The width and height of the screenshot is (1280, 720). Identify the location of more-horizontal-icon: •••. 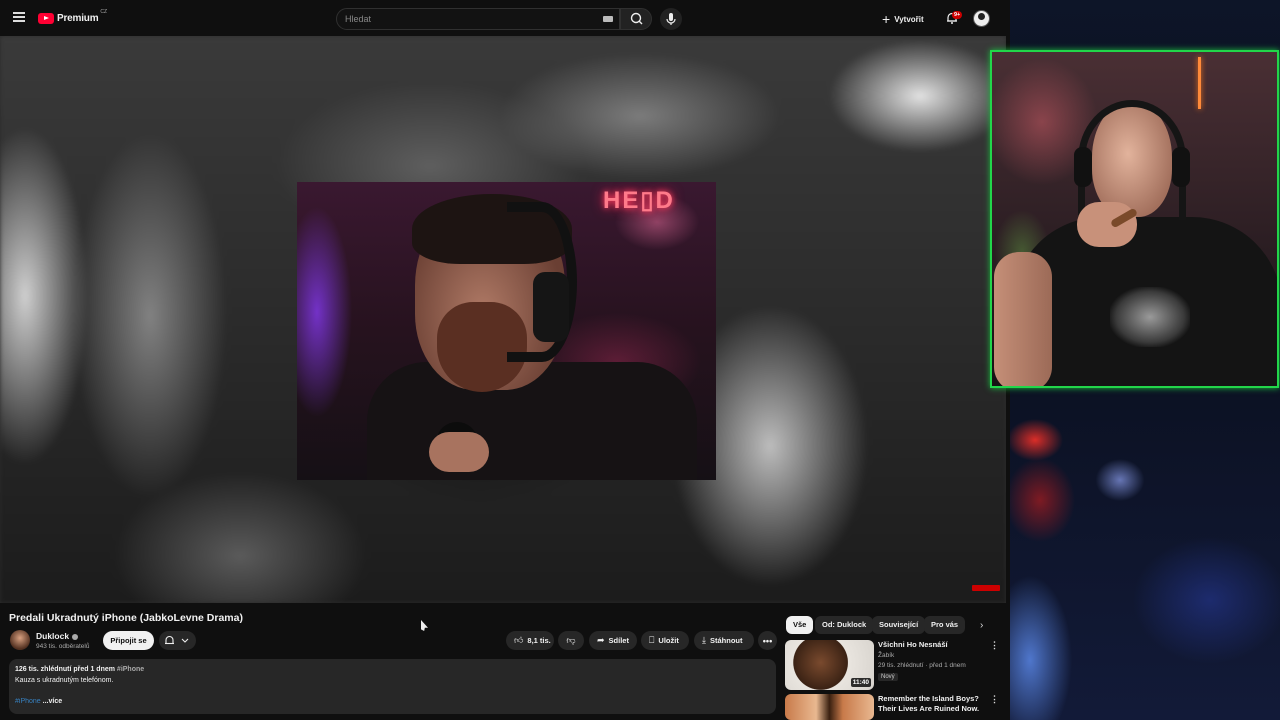
(767, 640).